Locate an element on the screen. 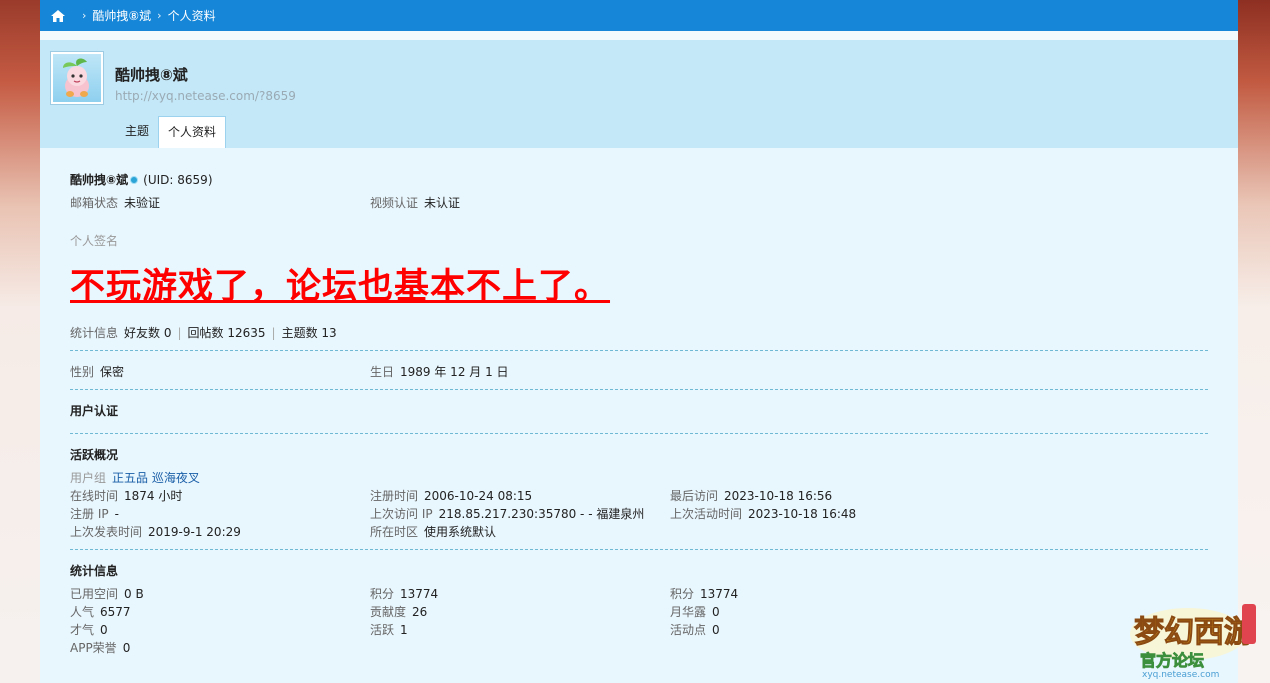 The width and height of the screenshot is (1270, 683). active-score: 活跃 1 is located at coordinates (389, 629).